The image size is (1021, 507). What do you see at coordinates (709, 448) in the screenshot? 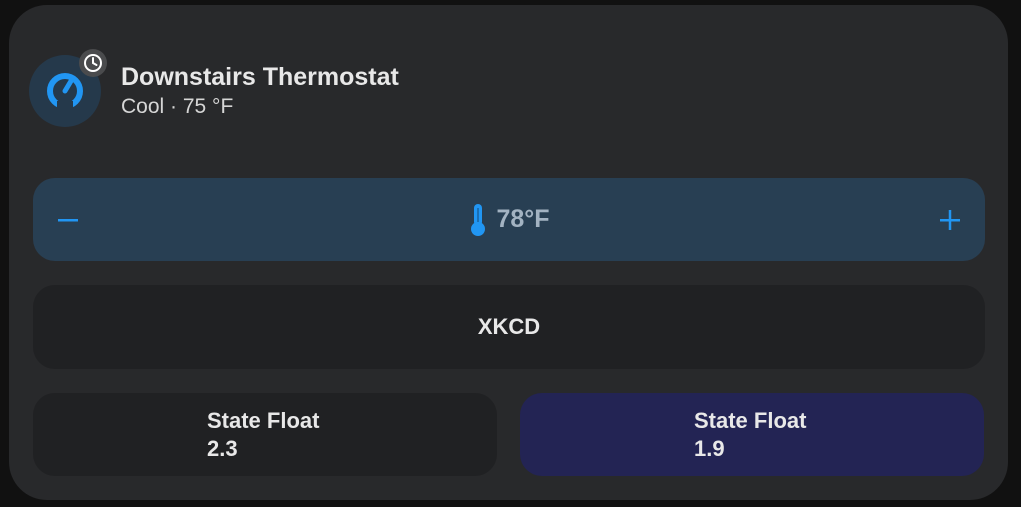
I see `state-float-value: 1.9` at bounding box center [709, 448].